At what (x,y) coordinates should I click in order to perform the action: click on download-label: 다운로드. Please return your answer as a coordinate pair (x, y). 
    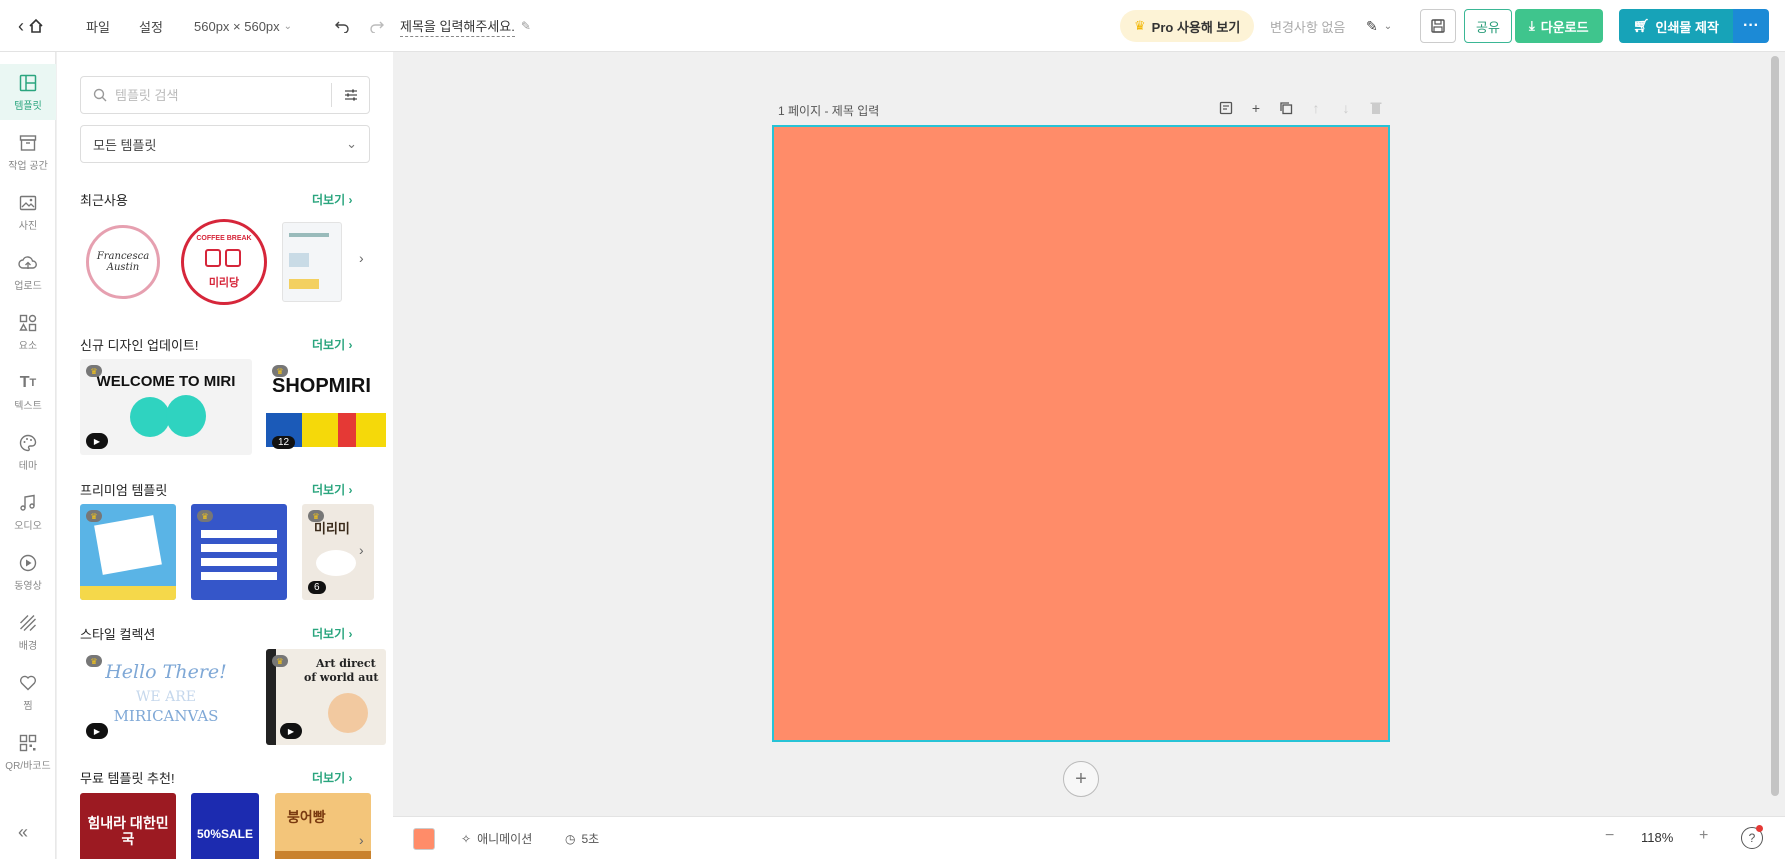
    Looking at the image, I should click on (1564, 27).